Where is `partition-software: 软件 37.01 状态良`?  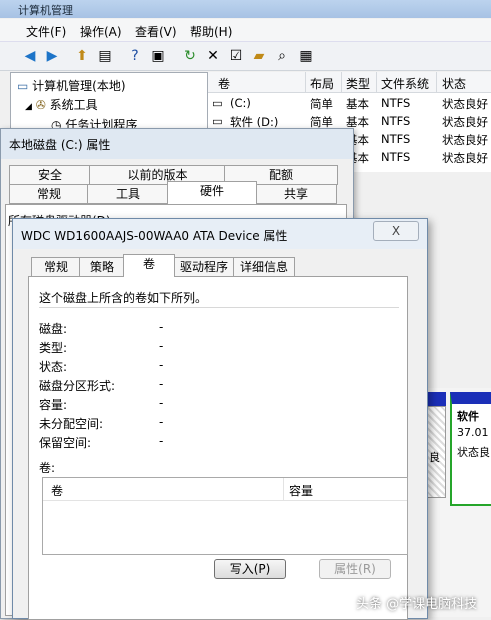 partition-software: 软件 37.01 状态良 is located at coordinates (470, 449).